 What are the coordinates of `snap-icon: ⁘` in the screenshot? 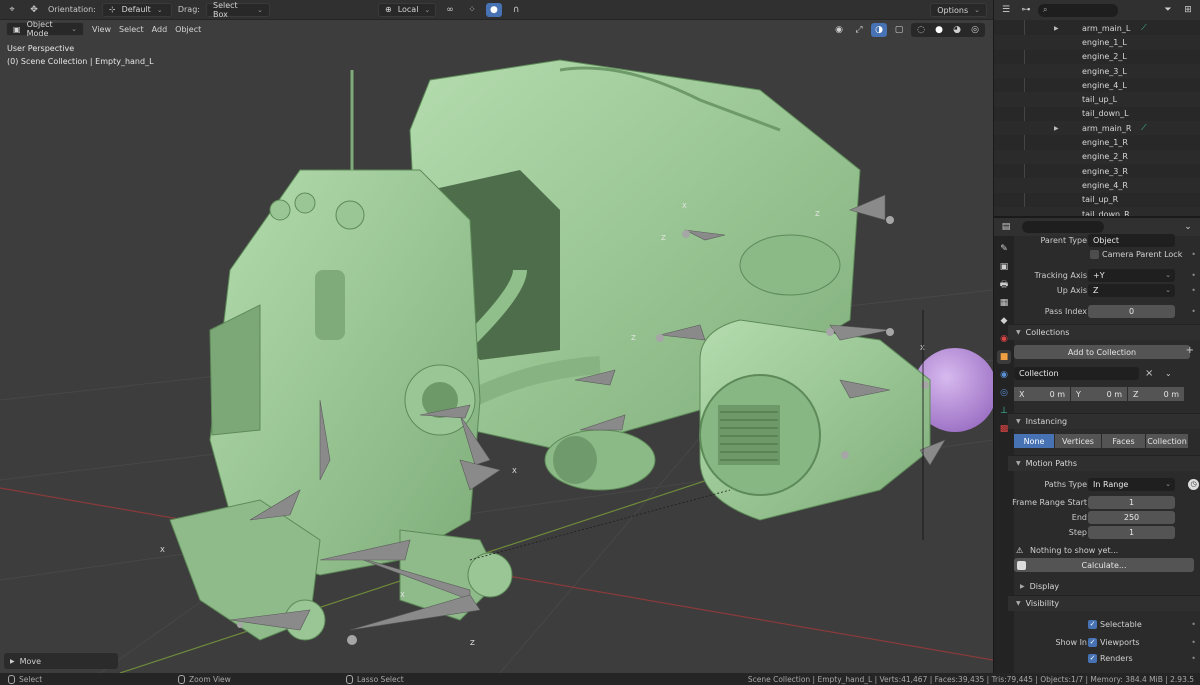 It's located at (472, 10).